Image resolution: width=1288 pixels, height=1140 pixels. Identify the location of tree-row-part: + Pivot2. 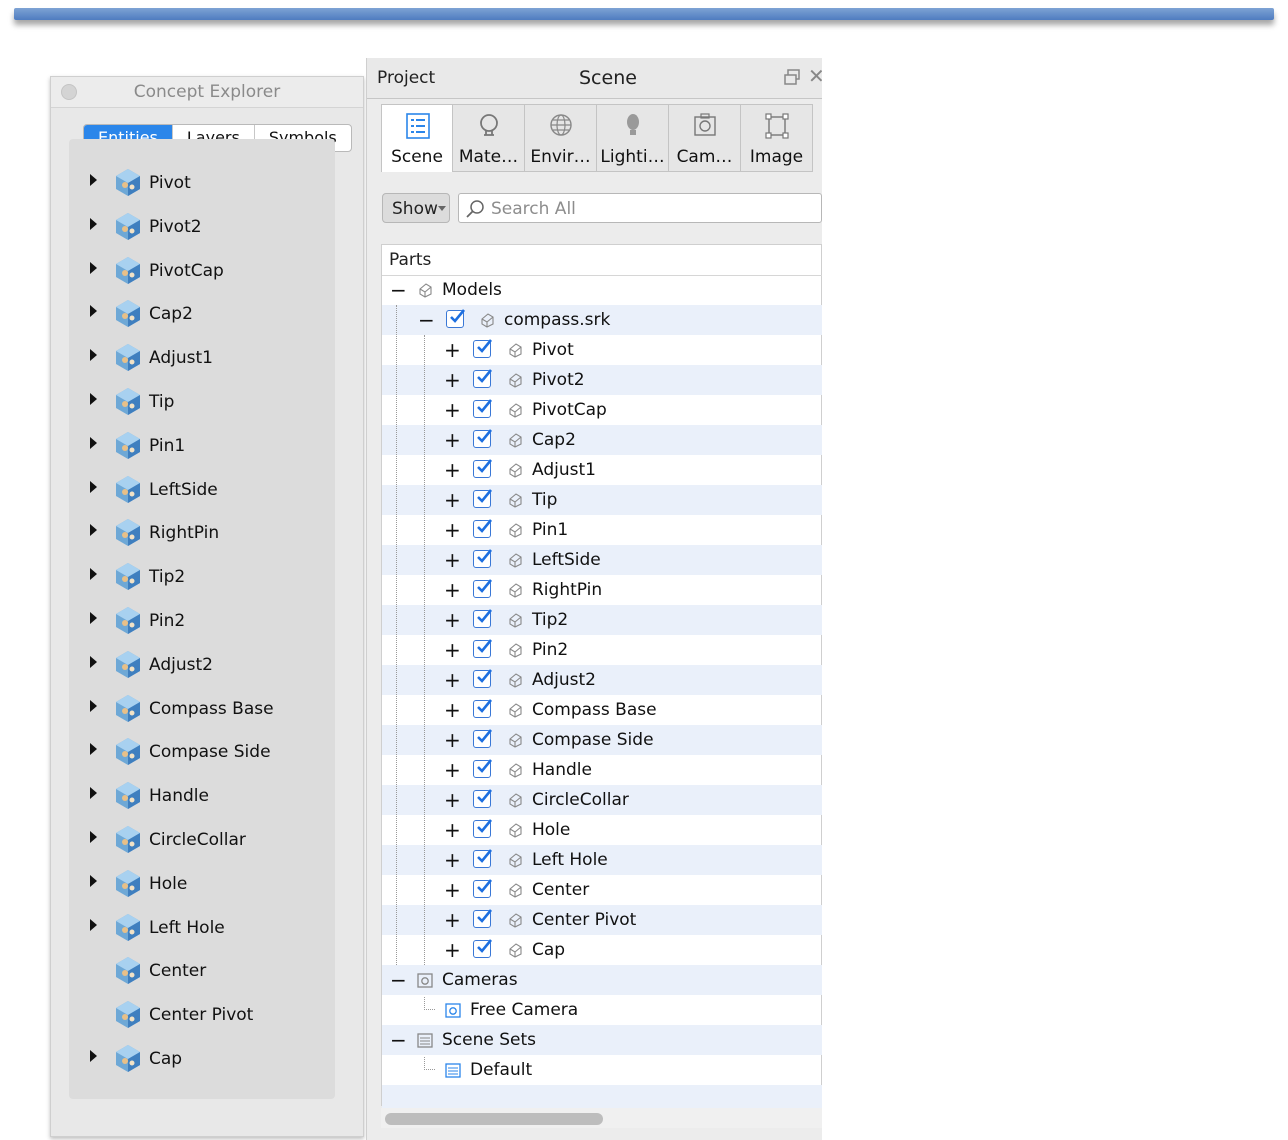
(602, 380).